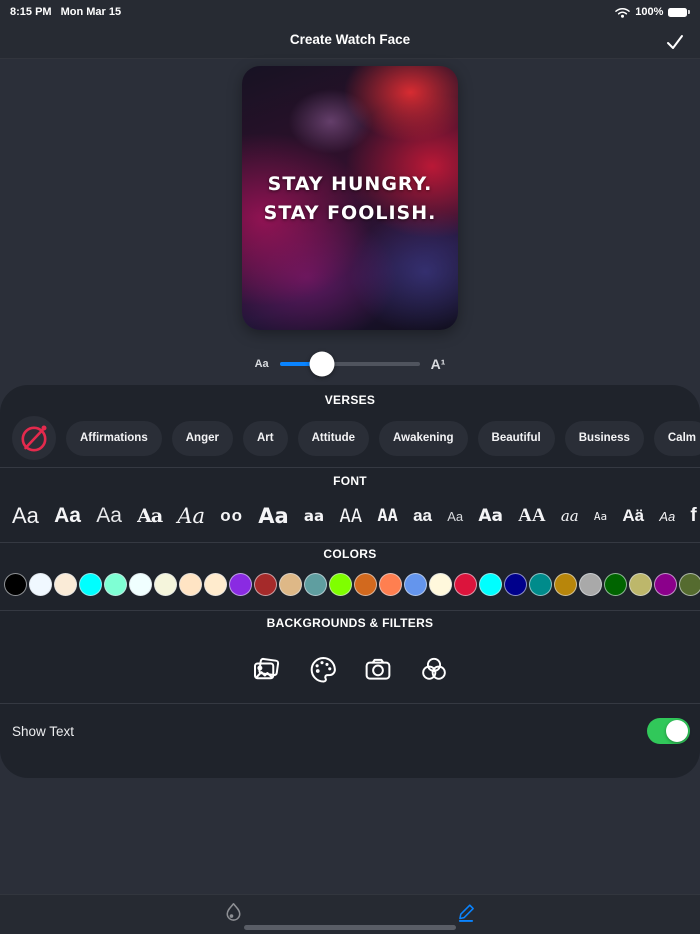 The image size is (700, 934). What do you see at coordinates (190, 584) in the screenshot?
I see `color-swatch-bisque` at bounding box center [190, 584].